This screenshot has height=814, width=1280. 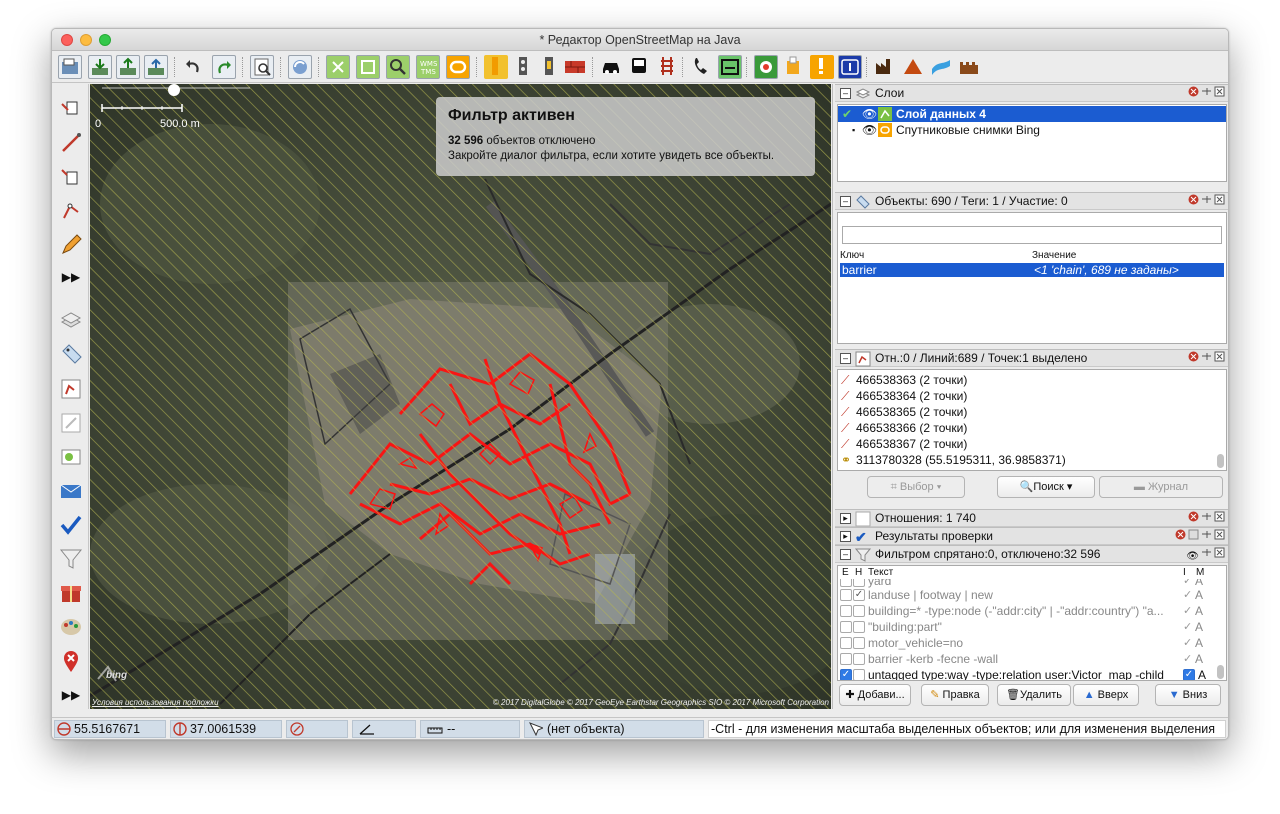 I want to click on list-item: ⟋ 466538363 (2 точки), so click(x=1032, y=380).